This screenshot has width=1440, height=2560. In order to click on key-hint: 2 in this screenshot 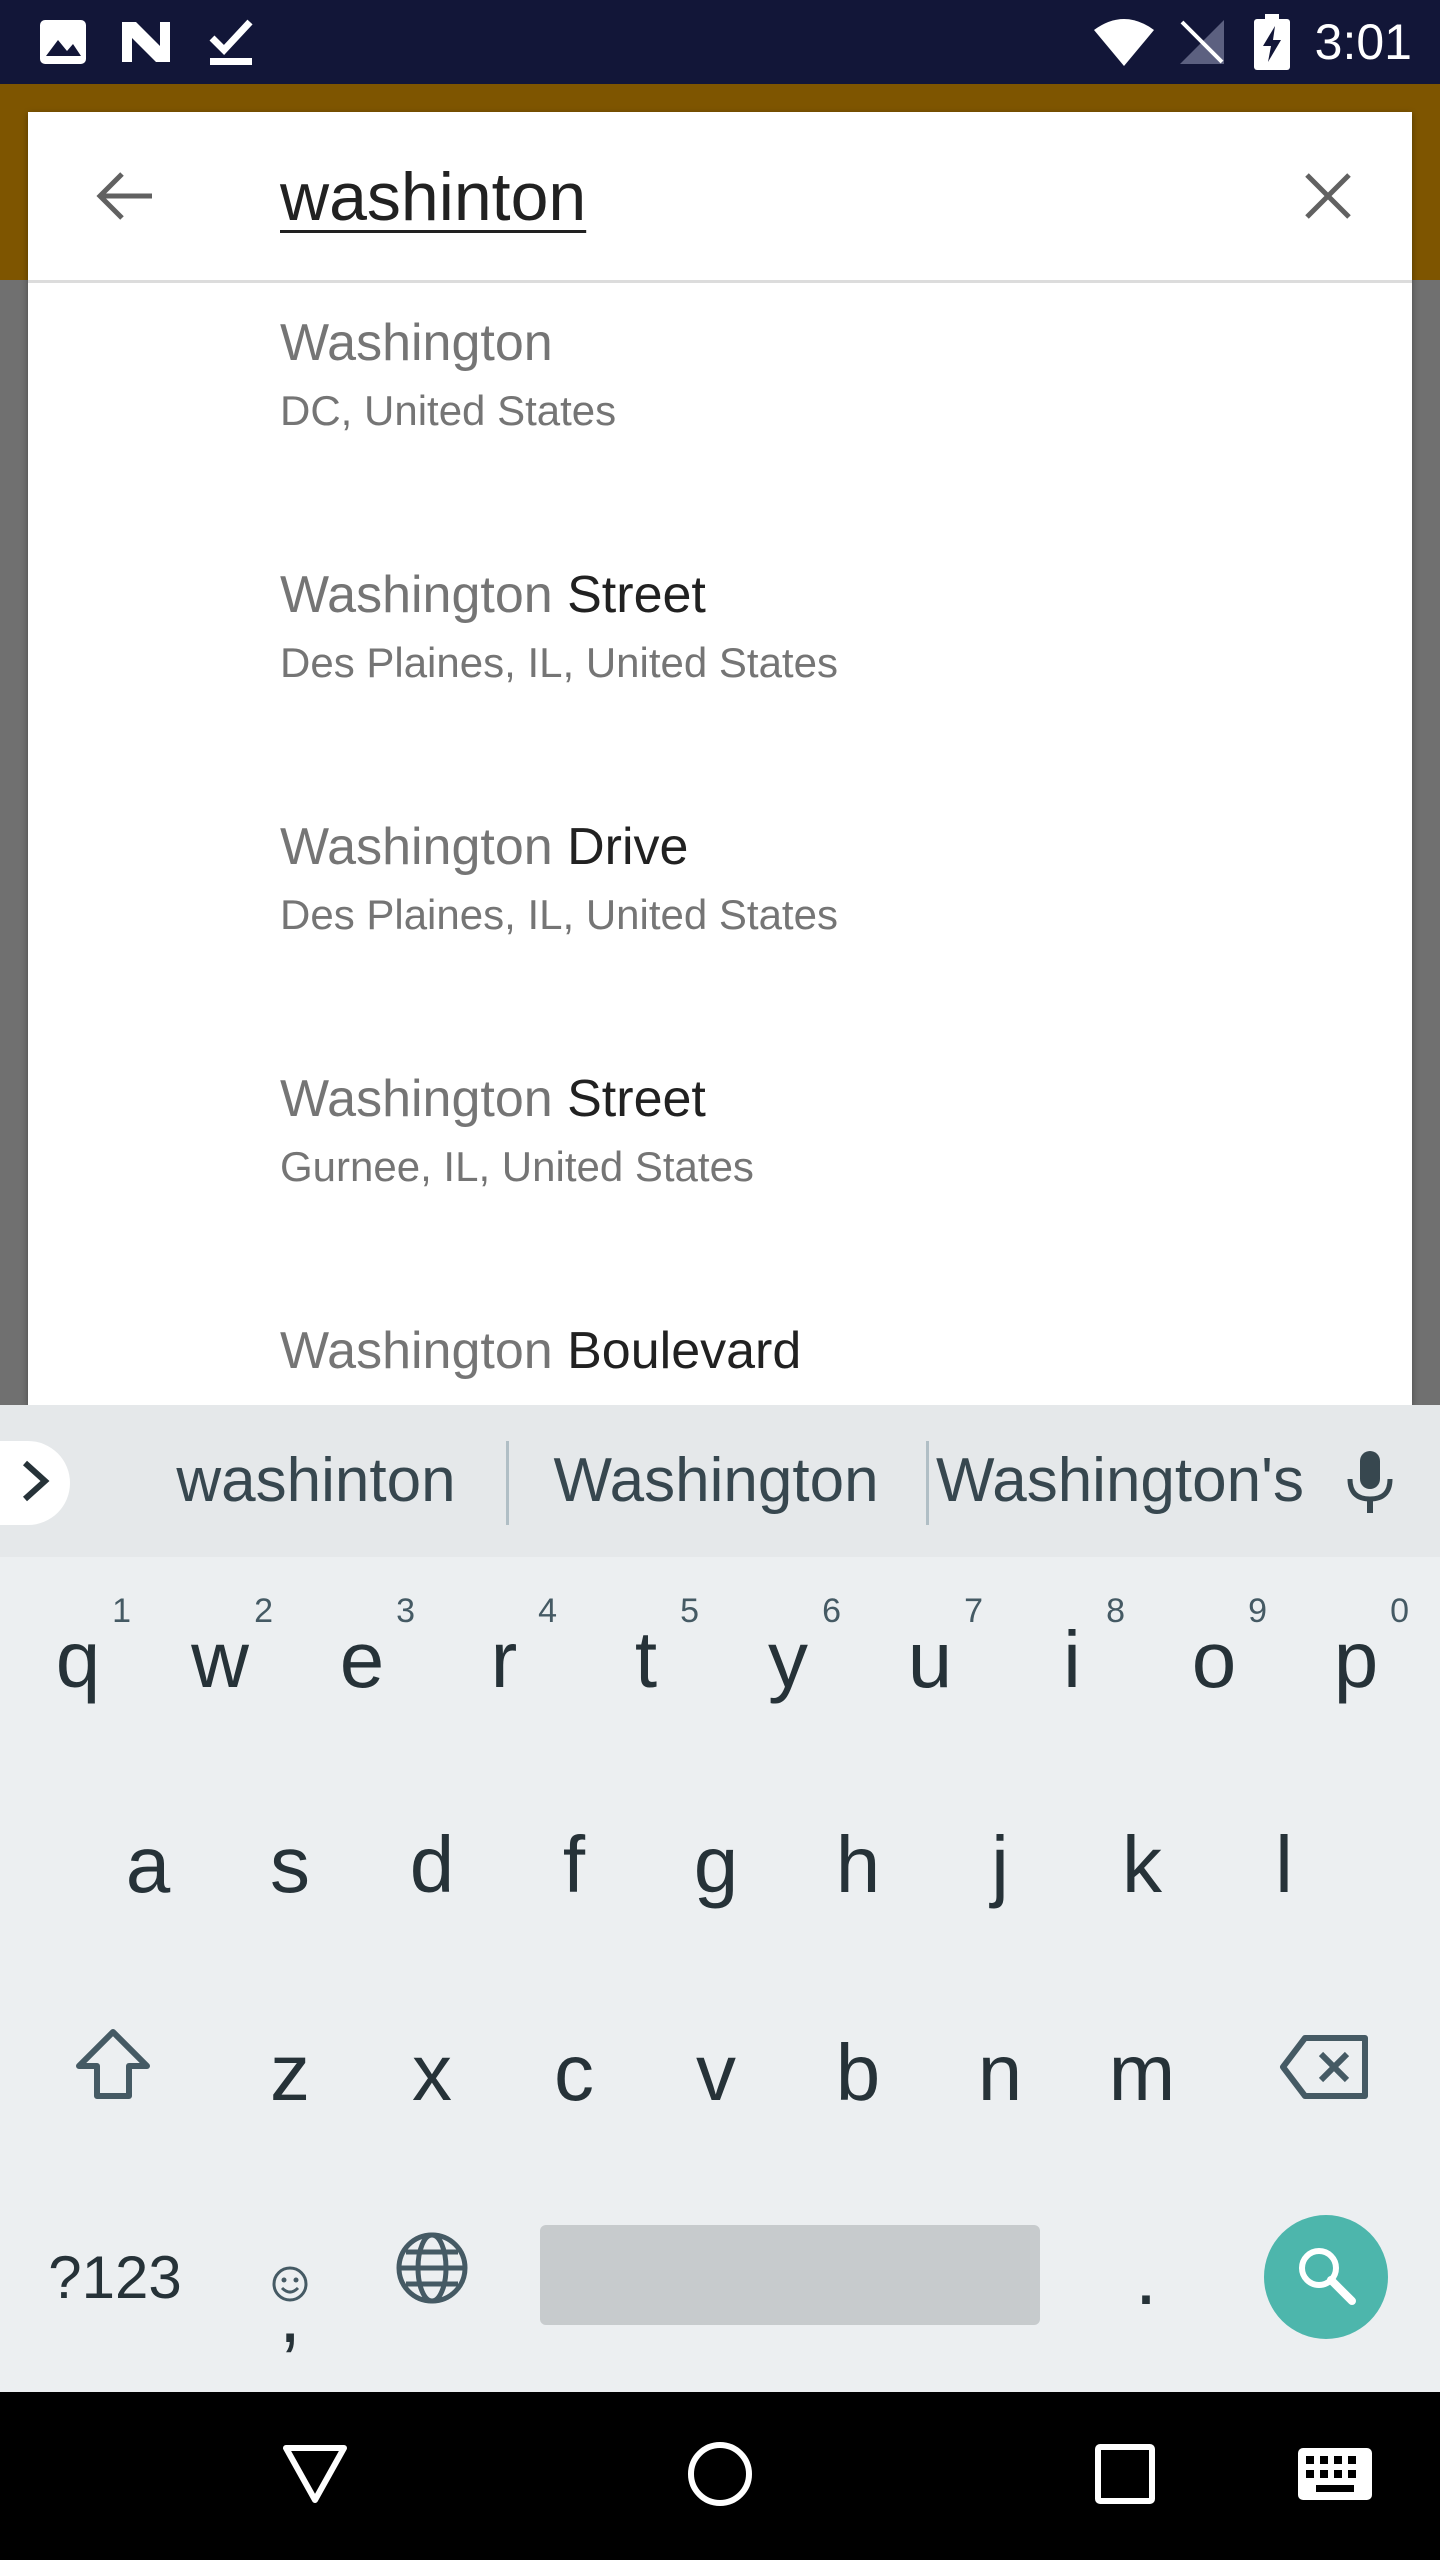, I will do `click(263, 1611)`.